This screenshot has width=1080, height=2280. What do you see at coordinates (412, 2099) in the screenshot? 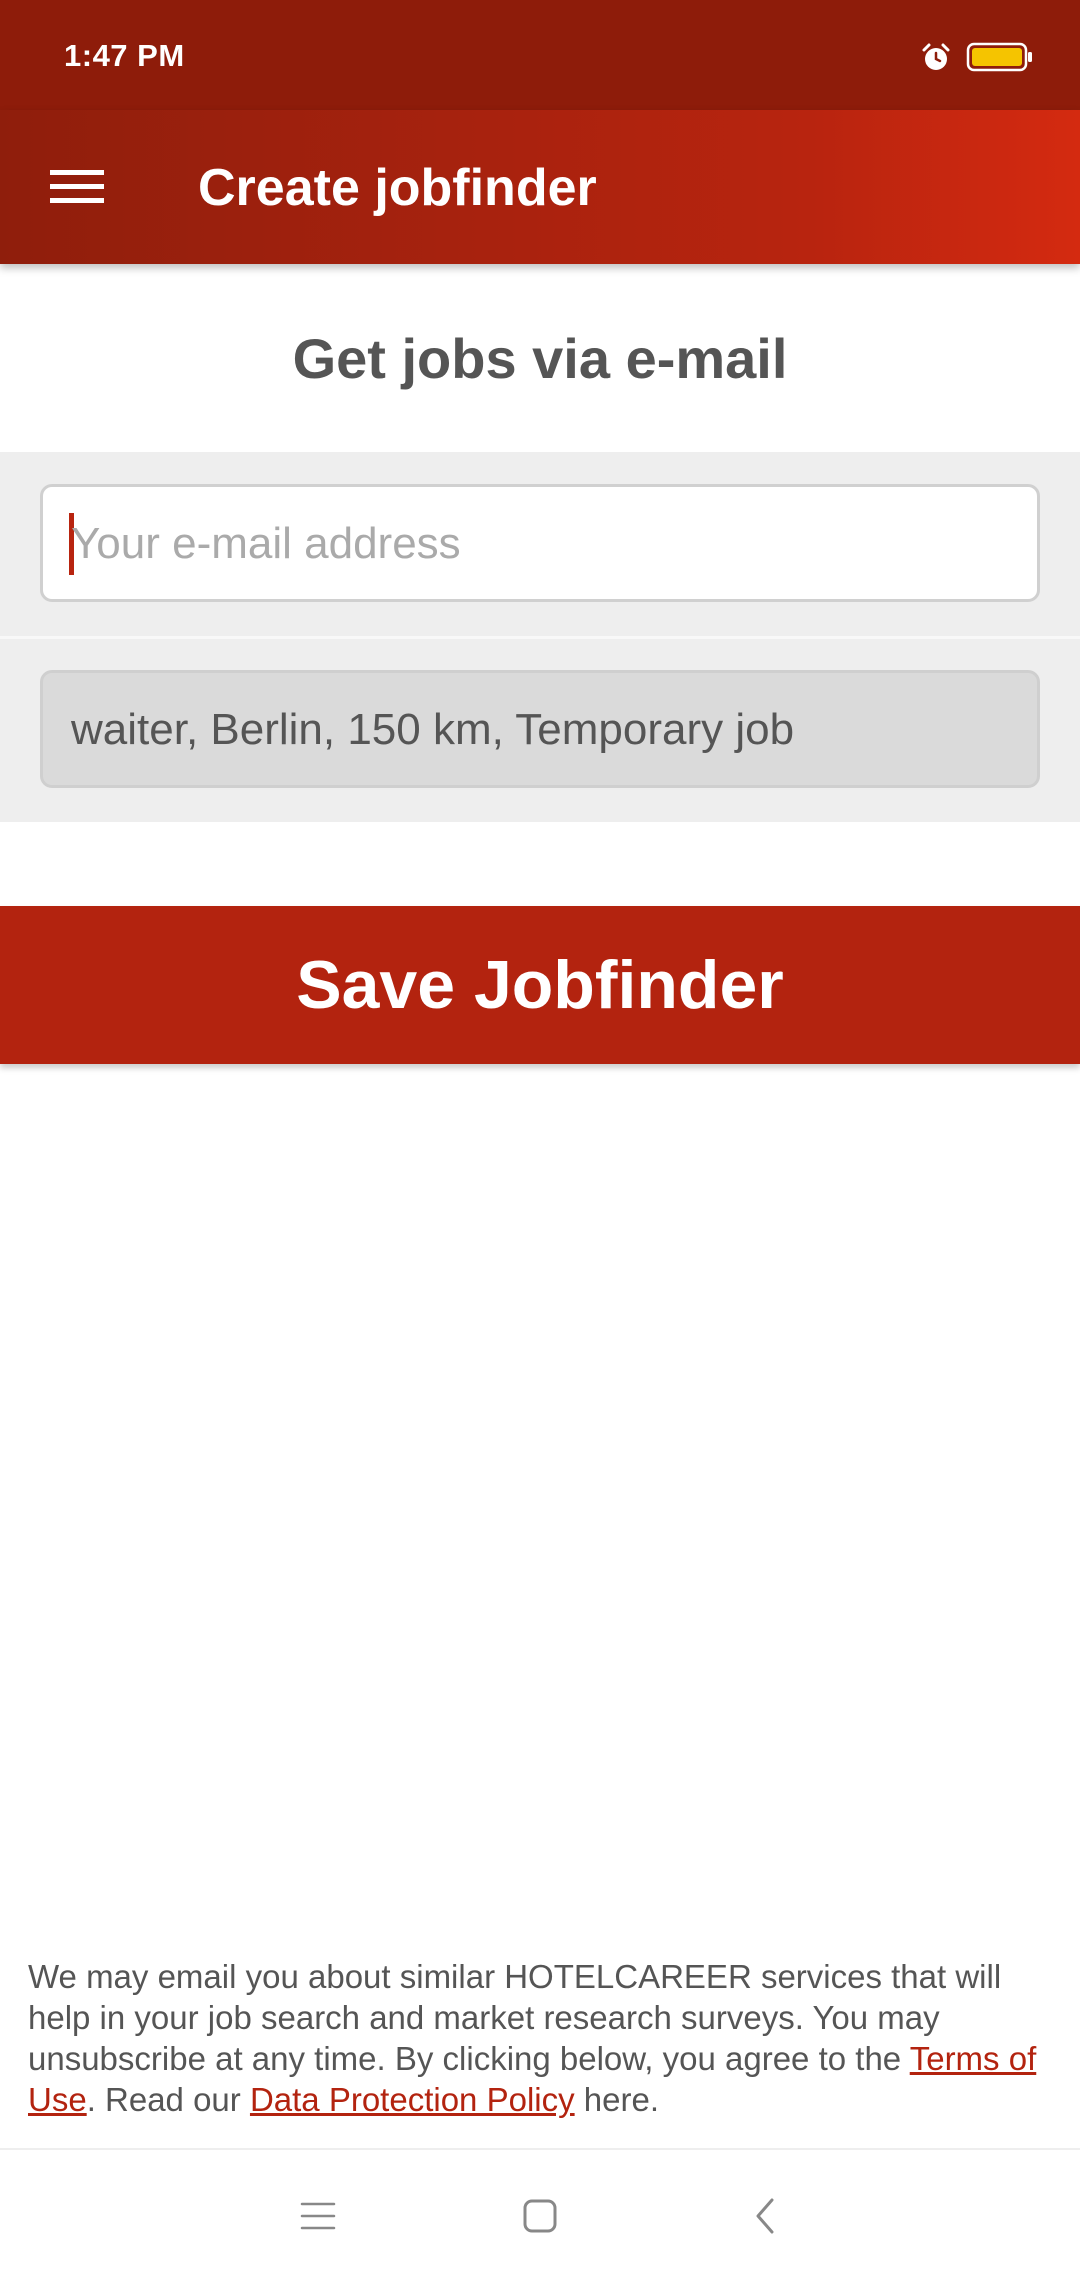
I see `data-protection-policy-link: Data Protection Policy` at bounding box center [412, 2099].